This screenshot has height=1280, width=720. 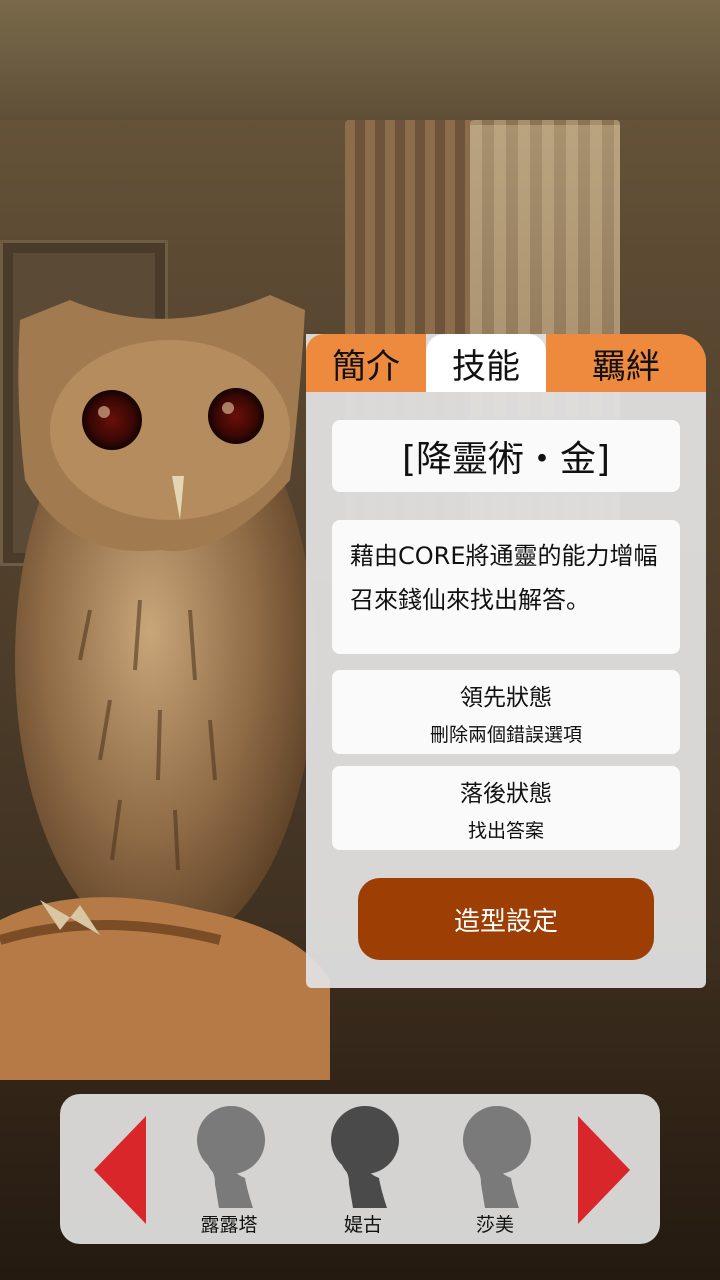 What do you see at coordinates (505, 734) in the screenshot?
I see `leading-state-detail: 刪除兩個錯誤選項` at bounding box center [505, 734].